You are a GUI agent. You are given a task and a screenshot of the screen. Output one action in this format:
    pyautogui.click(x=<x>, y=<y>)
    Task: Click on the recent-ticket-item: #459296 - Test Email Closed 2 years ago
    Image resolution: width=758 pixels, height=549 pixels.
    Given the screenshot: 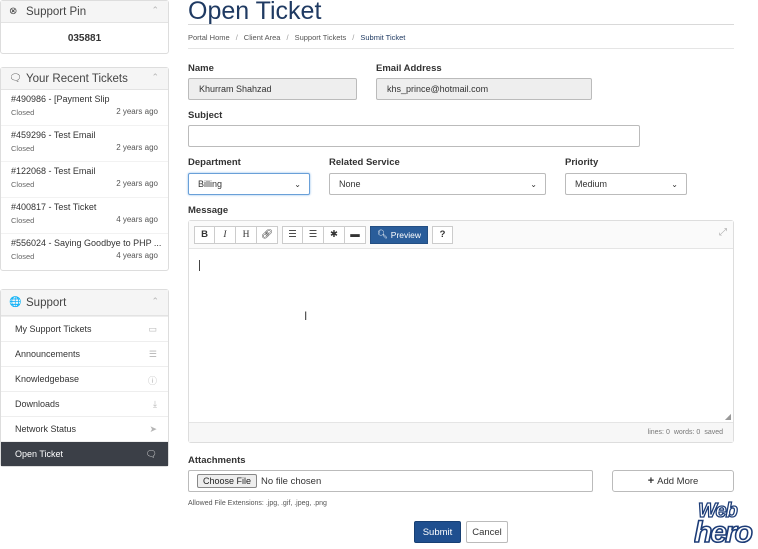 What is the action you would take?
    pyautogui.click(x=84, y=144)
    